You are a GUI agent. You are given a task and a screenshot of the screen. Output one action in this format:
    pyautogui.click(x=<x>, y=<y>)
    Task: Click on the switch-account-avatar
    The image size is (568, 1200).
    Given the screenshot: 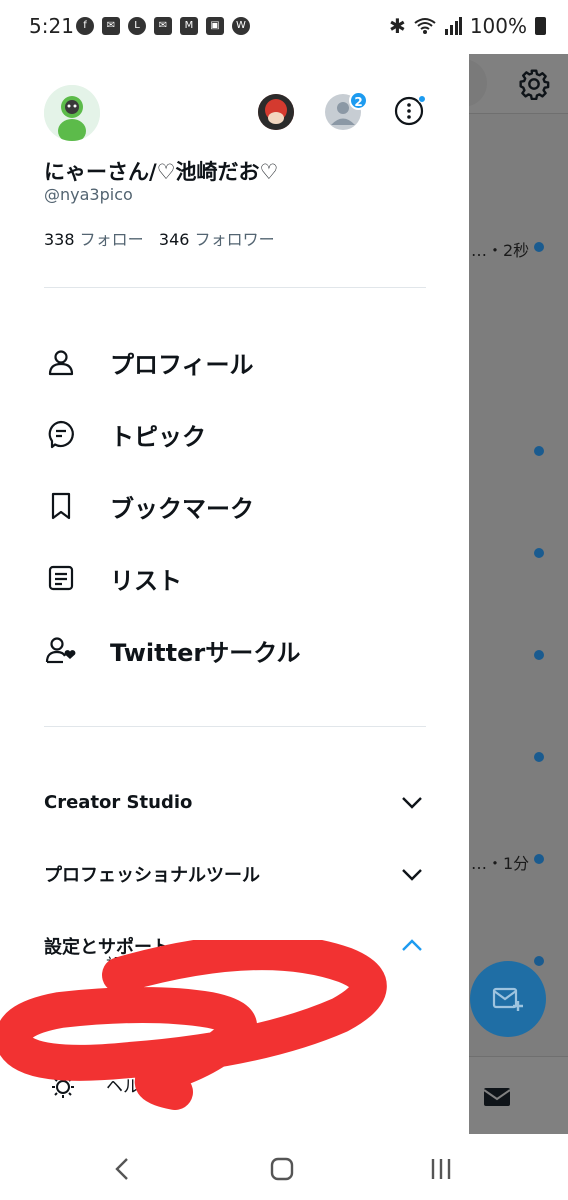 What is the action you would take?
    pyautogui.click(x=276, y=112)
    